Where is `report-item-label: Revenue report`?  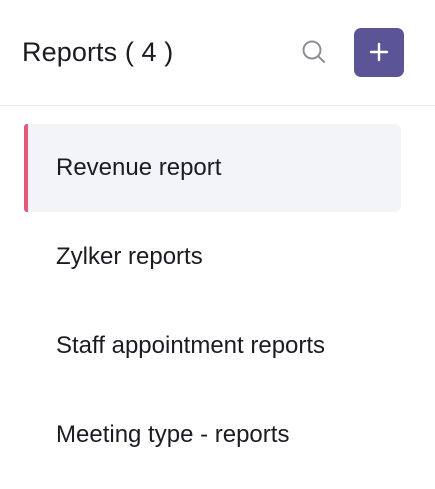
report-item-label: Revenue report is located at coordinates (139, 167).